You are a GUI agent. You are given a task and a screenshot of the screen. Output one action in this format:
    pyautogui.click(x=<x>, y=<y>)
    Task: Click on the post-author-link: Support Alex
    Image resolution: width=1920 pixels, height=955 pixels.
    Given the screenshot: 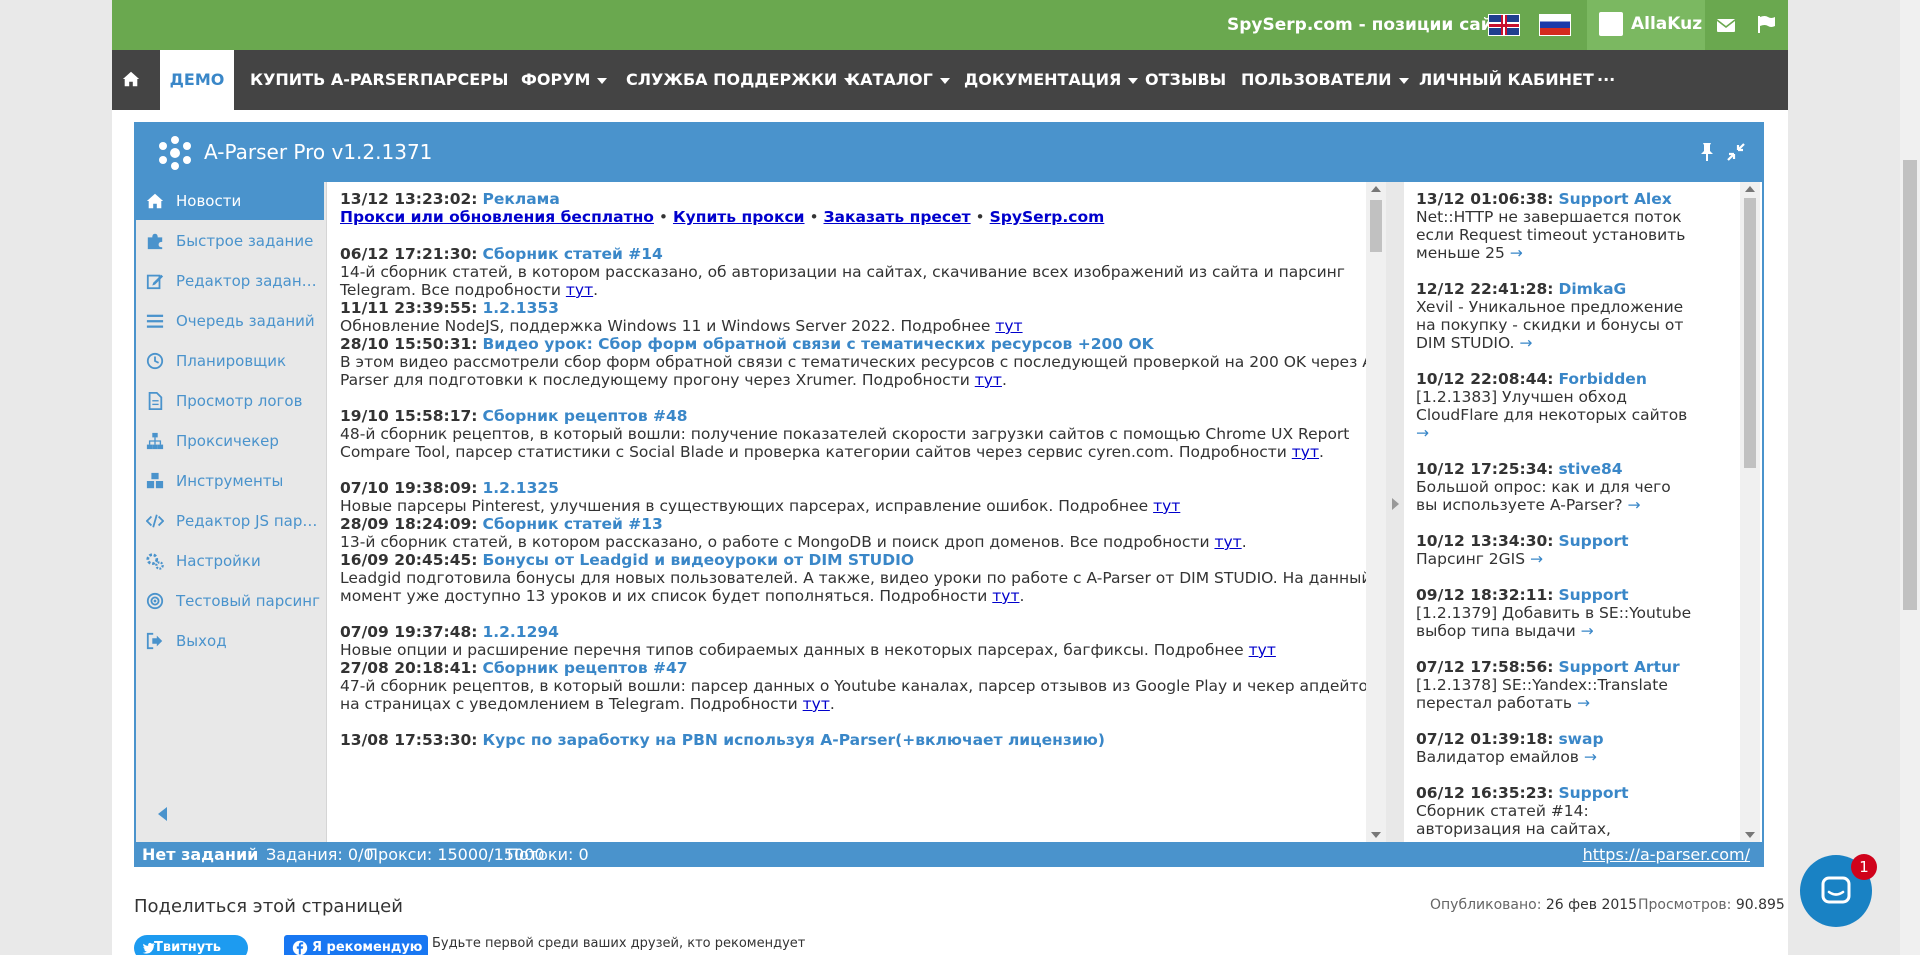 What is the action you would take?
    pyautogui.click(x=1614, y=199)
    